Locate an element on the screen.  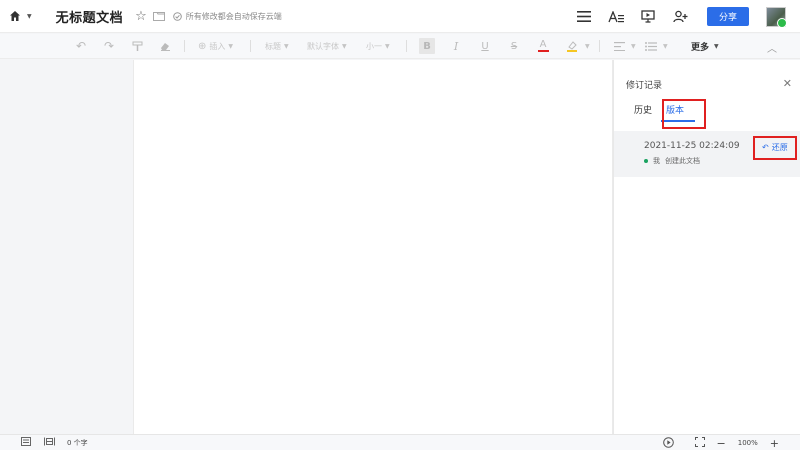
menu-icon is located at coordinates (584, 17).